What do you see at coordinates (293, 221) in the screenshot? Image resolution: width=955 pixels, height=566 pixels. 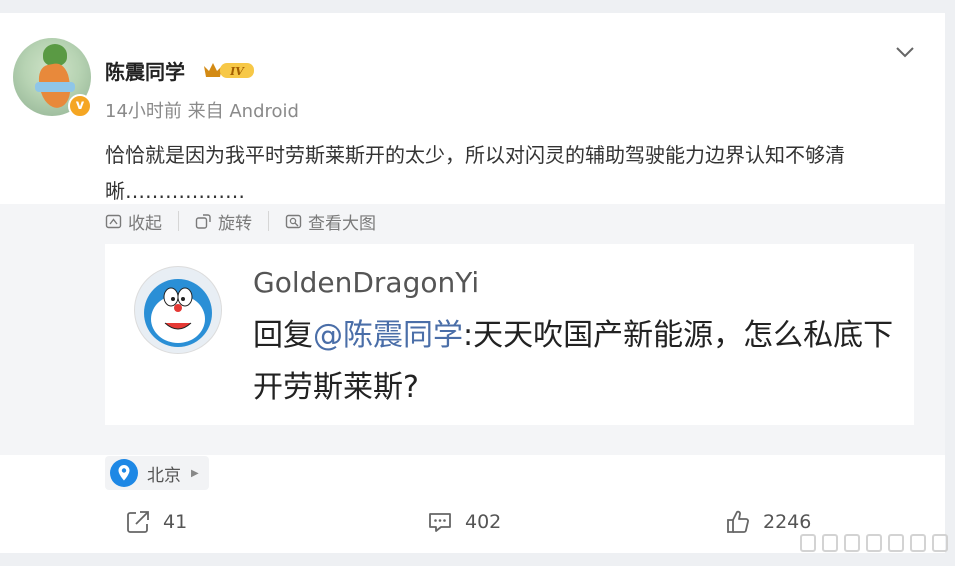 I see `view-large-icon` at bounding box center [293, 221].